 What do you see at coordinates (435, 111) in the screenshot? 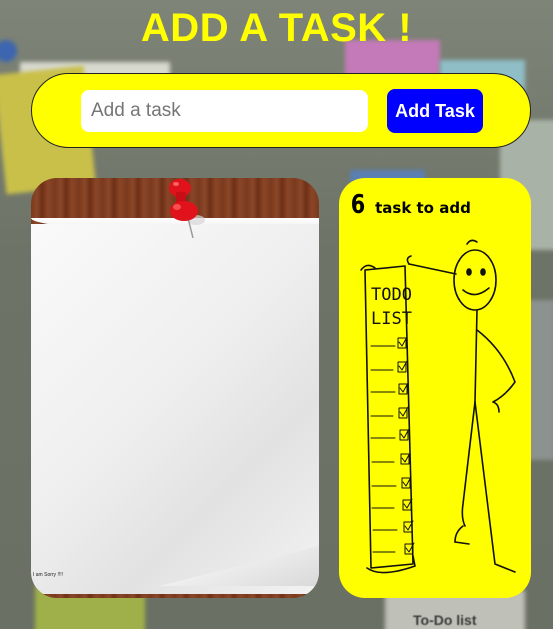
I see `add-task-button: Add Task` at bounding box center [435, 111].